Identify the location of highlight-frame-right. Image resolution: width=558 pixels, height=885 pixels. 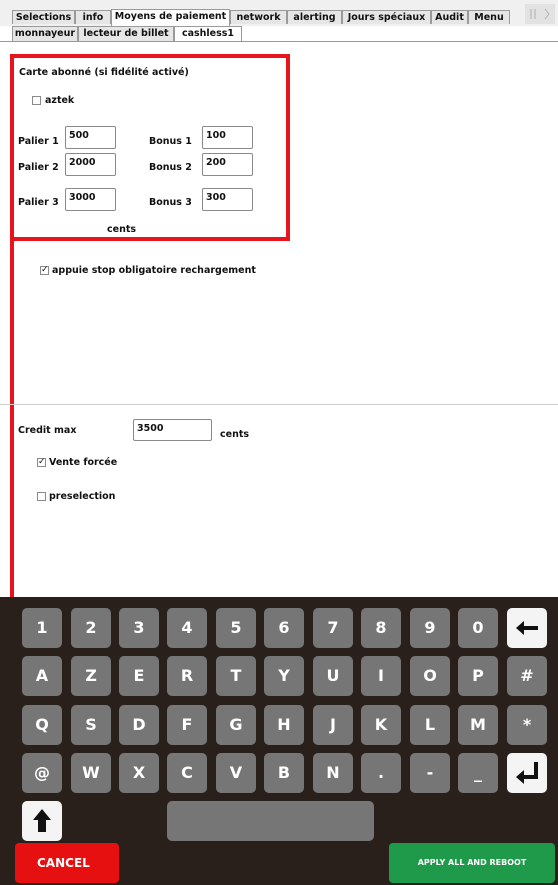
(288, 147).